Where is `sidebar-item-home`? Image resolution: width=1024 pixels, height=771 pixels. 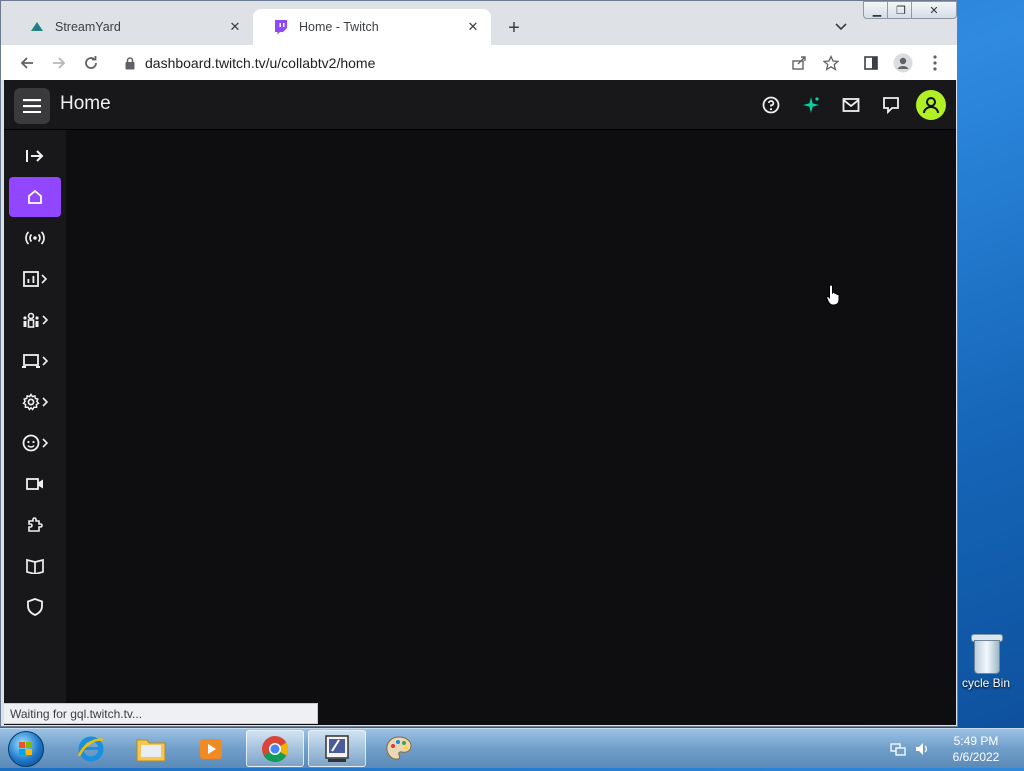
sidebar-item-home is located at coordinates (35, 197).